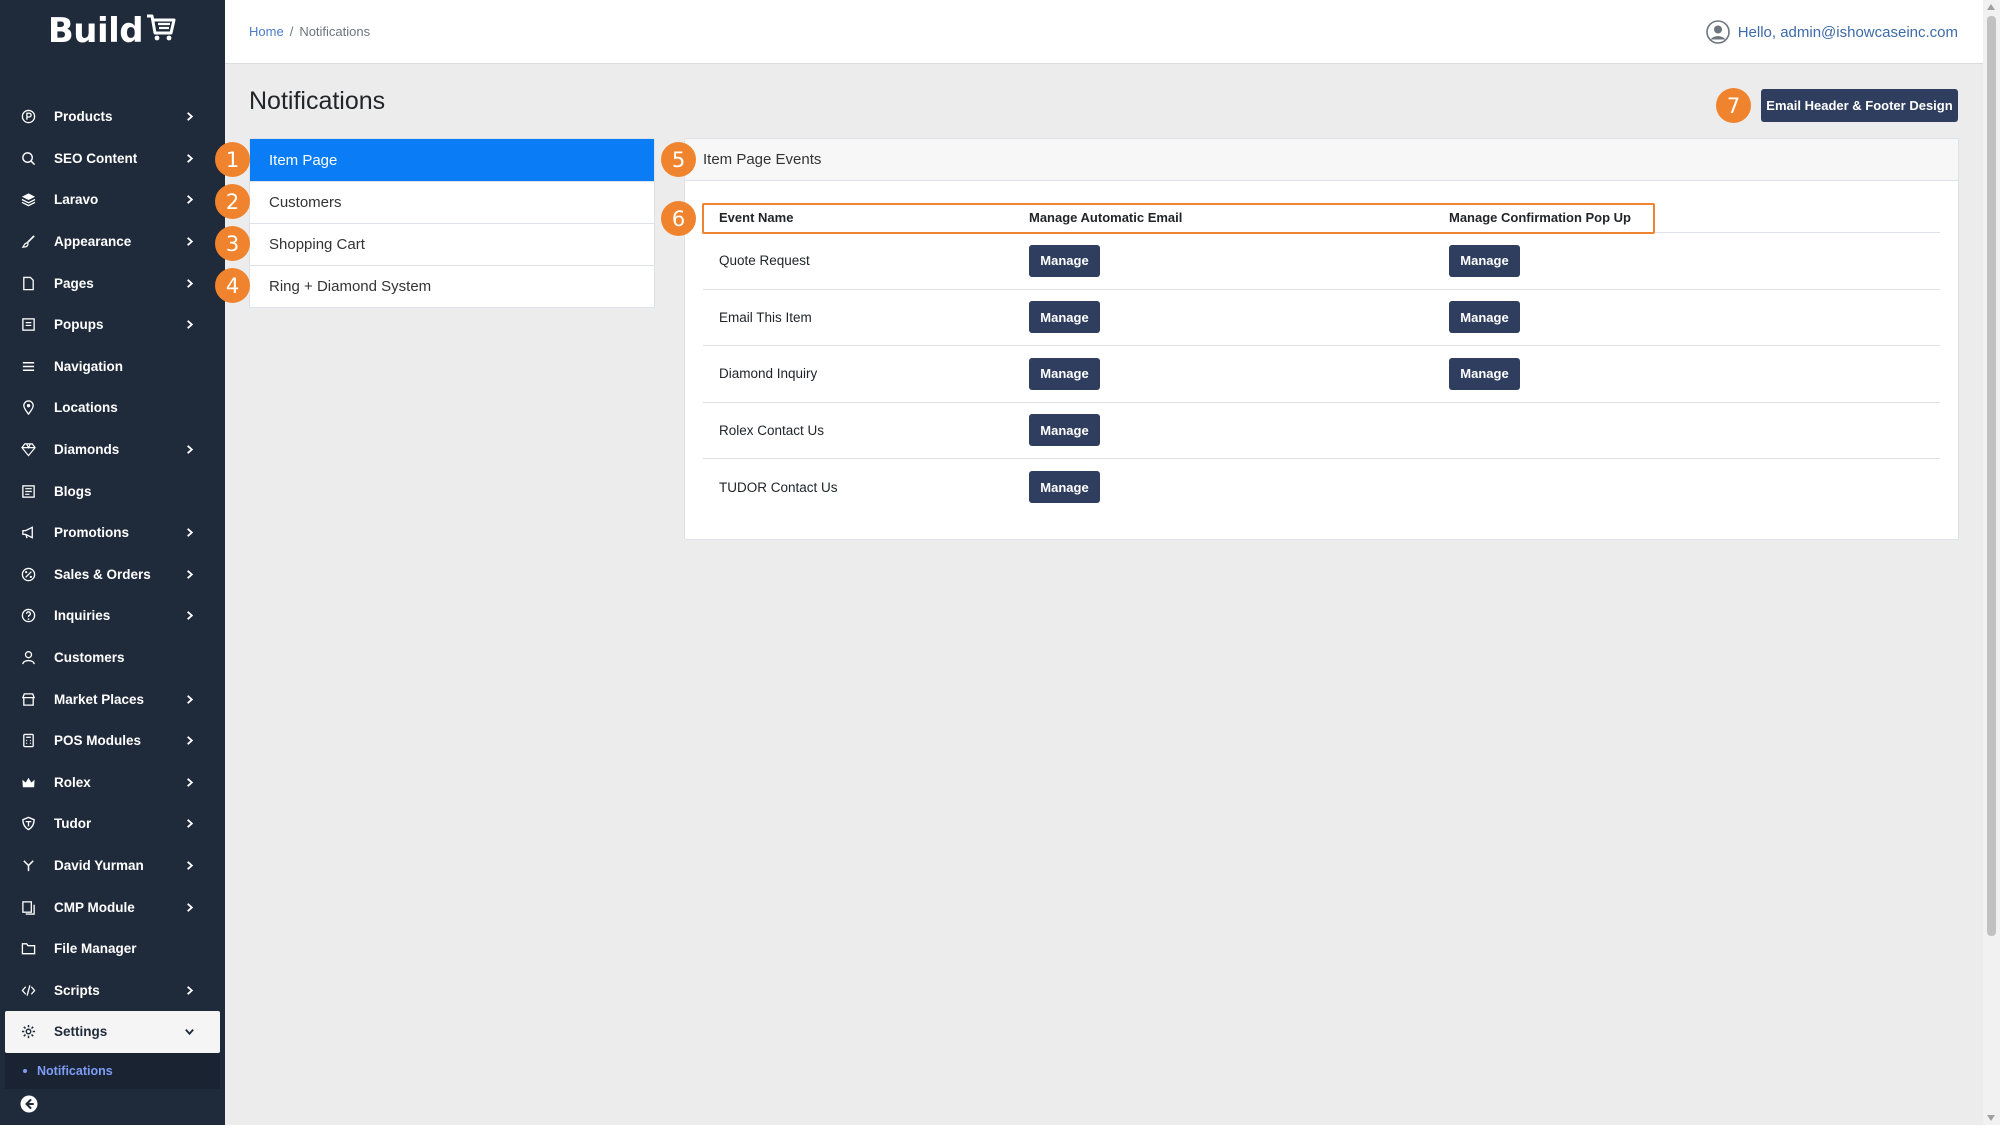 The height and width of the screenshot is (1125, 2000). I want to click on bullet-icon, so click(25, 1070).